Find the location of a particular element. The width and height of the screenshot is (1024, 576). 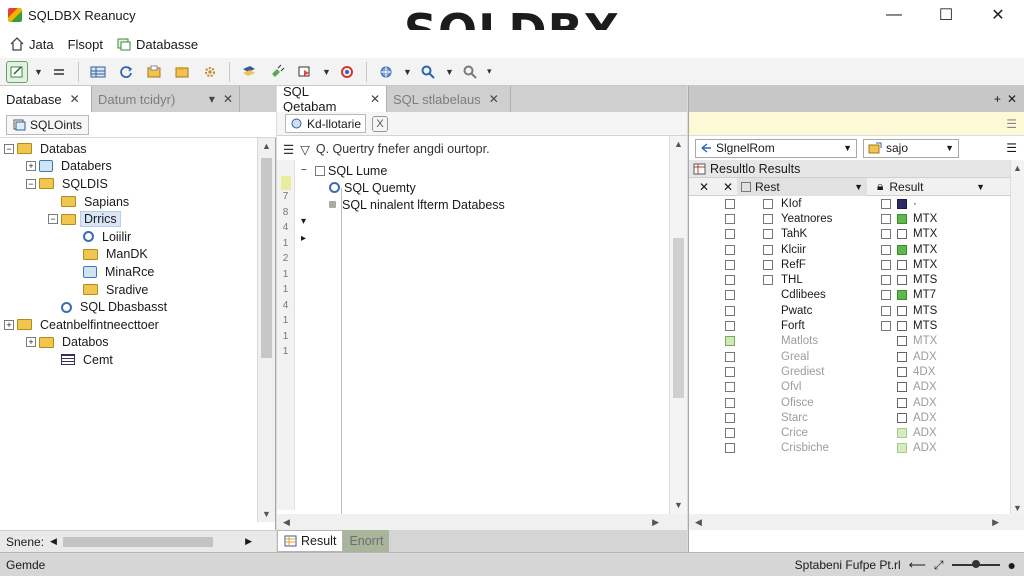

minimize-button: — is located at coordinates (894, 15).